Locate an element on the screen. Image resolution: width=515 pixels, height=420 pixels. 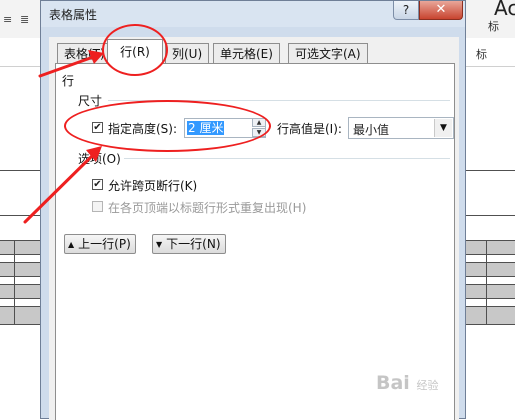
options-group-label: 选项(O) is located at coordinates (99, 159).